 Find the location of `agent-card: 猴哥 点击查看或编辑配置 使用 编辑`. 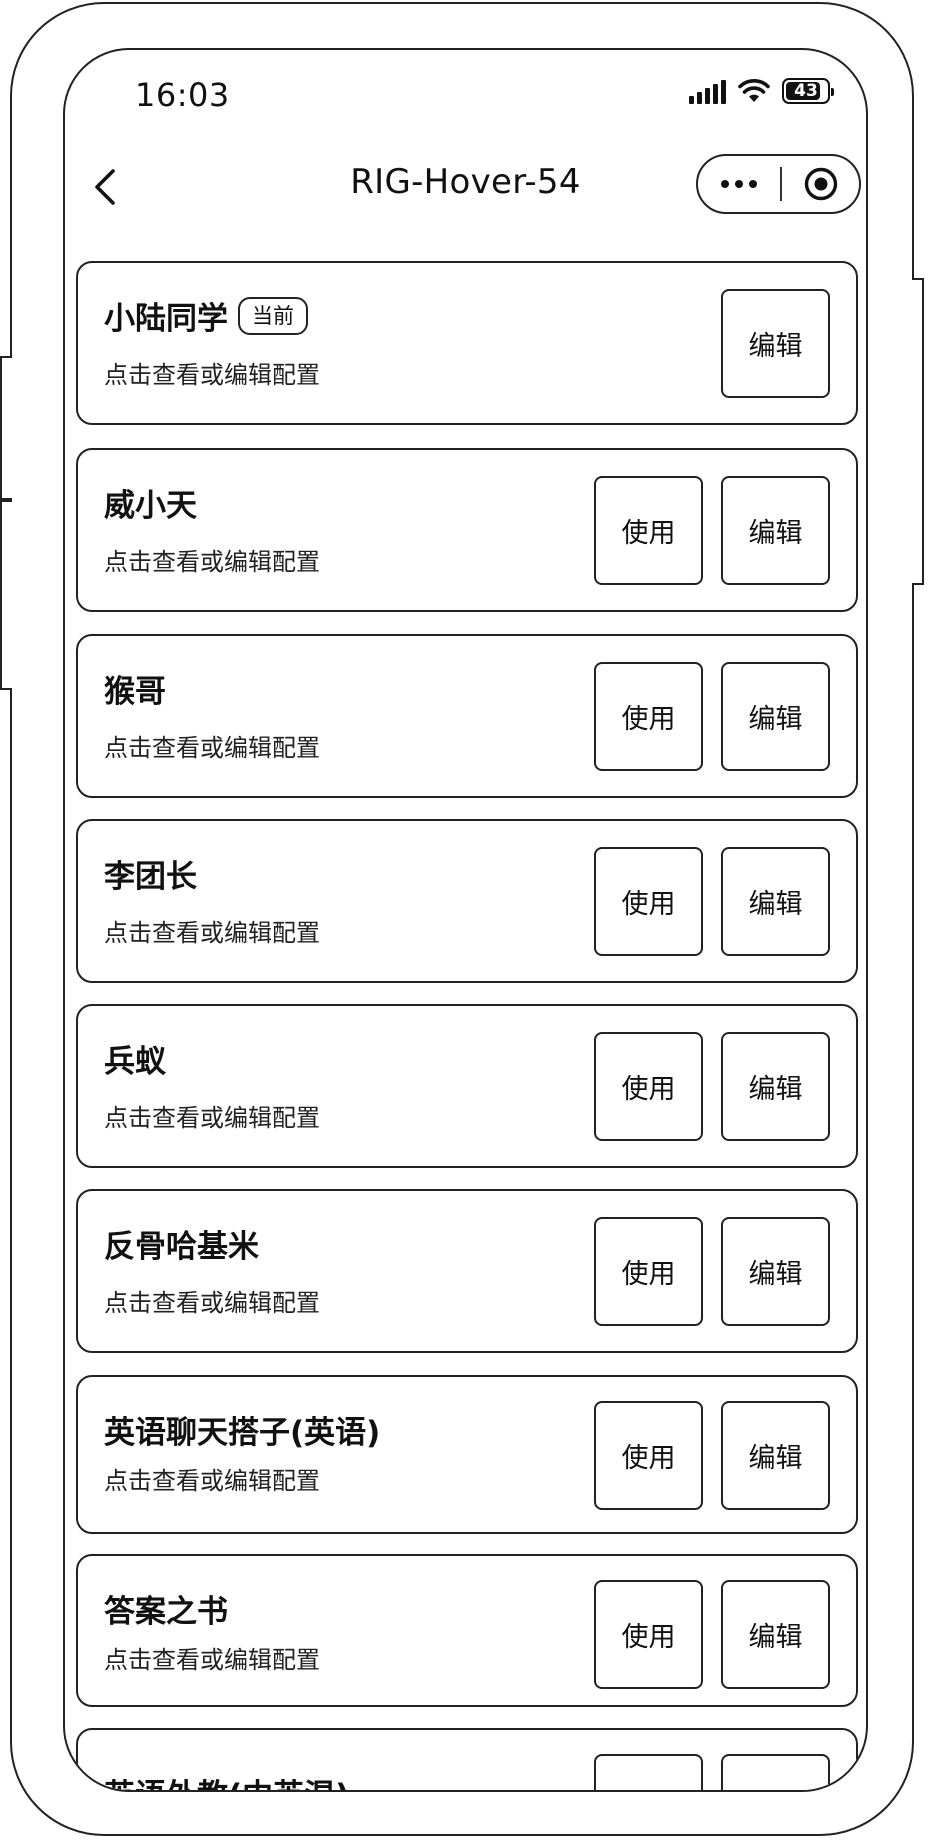

agent-card: 猴哥 点击查看或编辑配置 使用 编辑 is located at coordinates (467, 716).